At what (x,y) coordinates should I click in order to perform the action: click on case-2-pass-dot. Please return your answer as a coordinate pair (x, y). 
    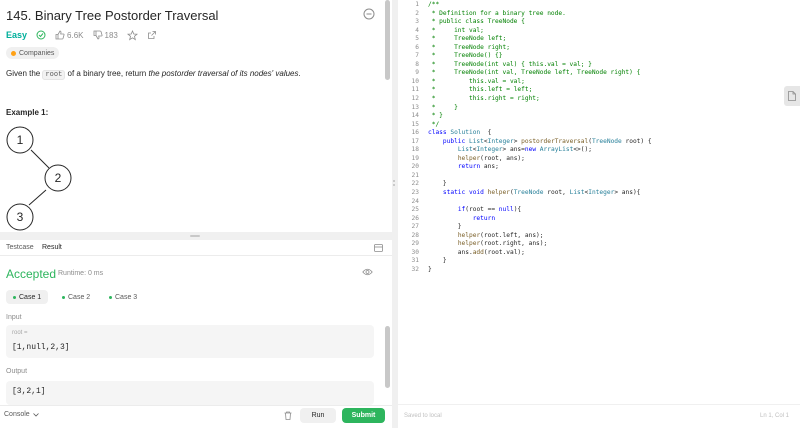
    Looking at the image, I should click on (63, 297).